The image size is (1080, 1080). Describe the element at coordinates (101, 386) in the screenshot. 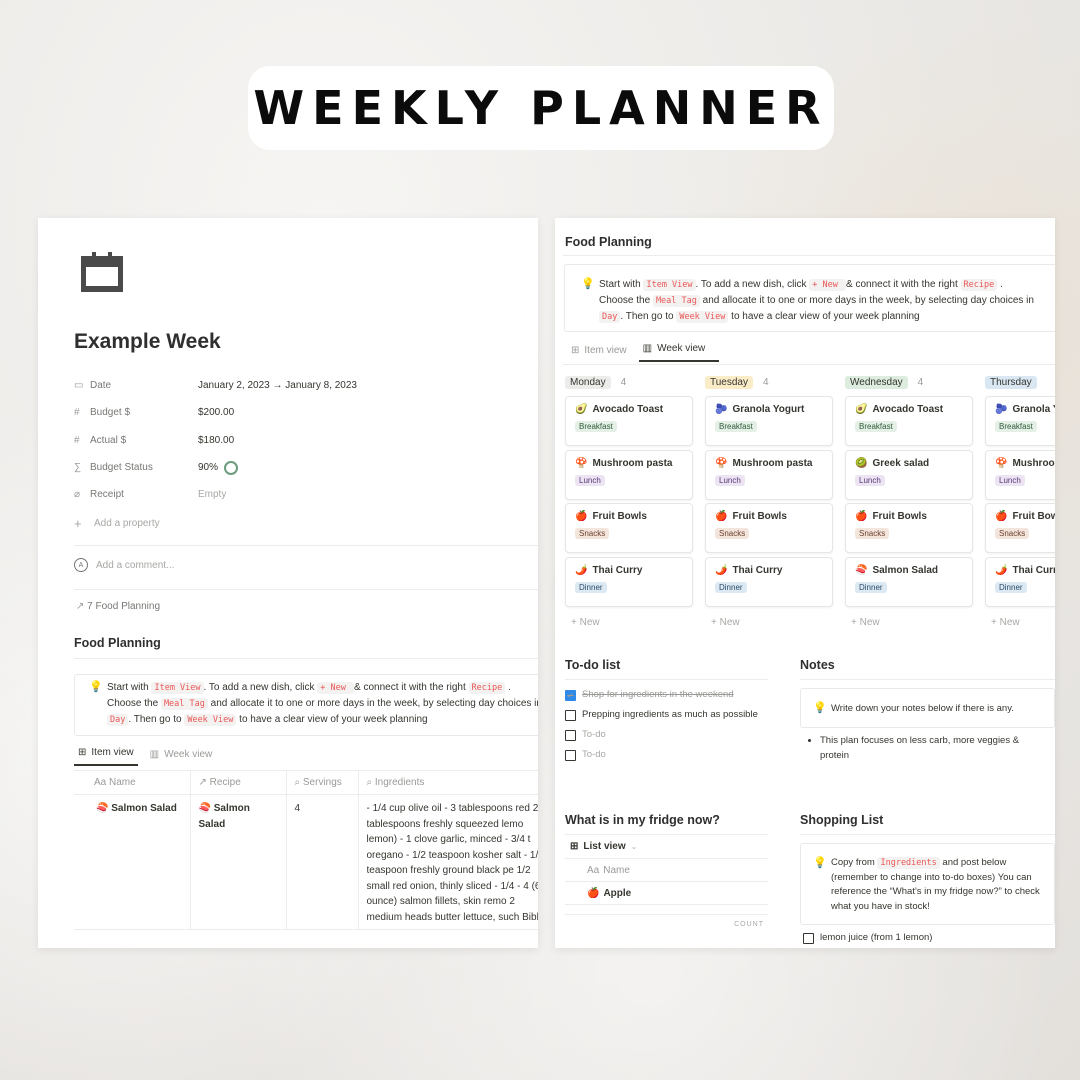

I see `property-name: Date` at that location.